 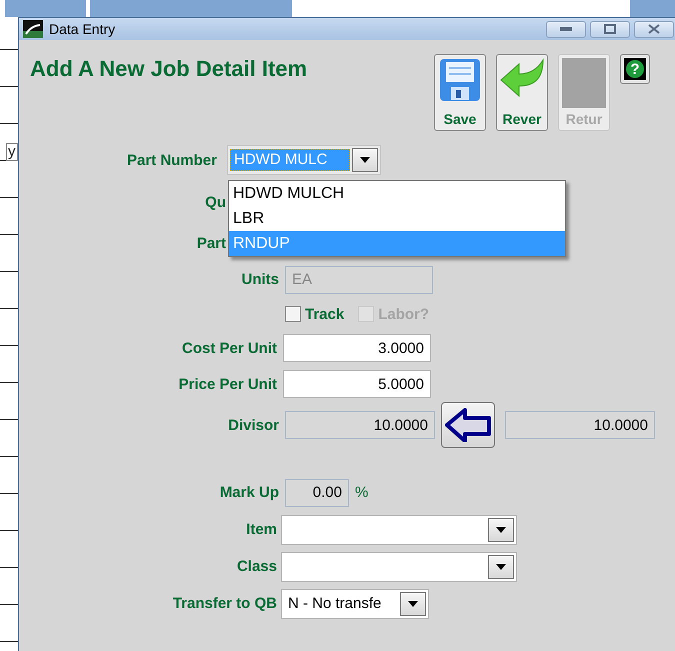 What do you see at coordinates (260, 279) in the screenshot?
I see `field-label: Units` at bounding box center [260, 279].